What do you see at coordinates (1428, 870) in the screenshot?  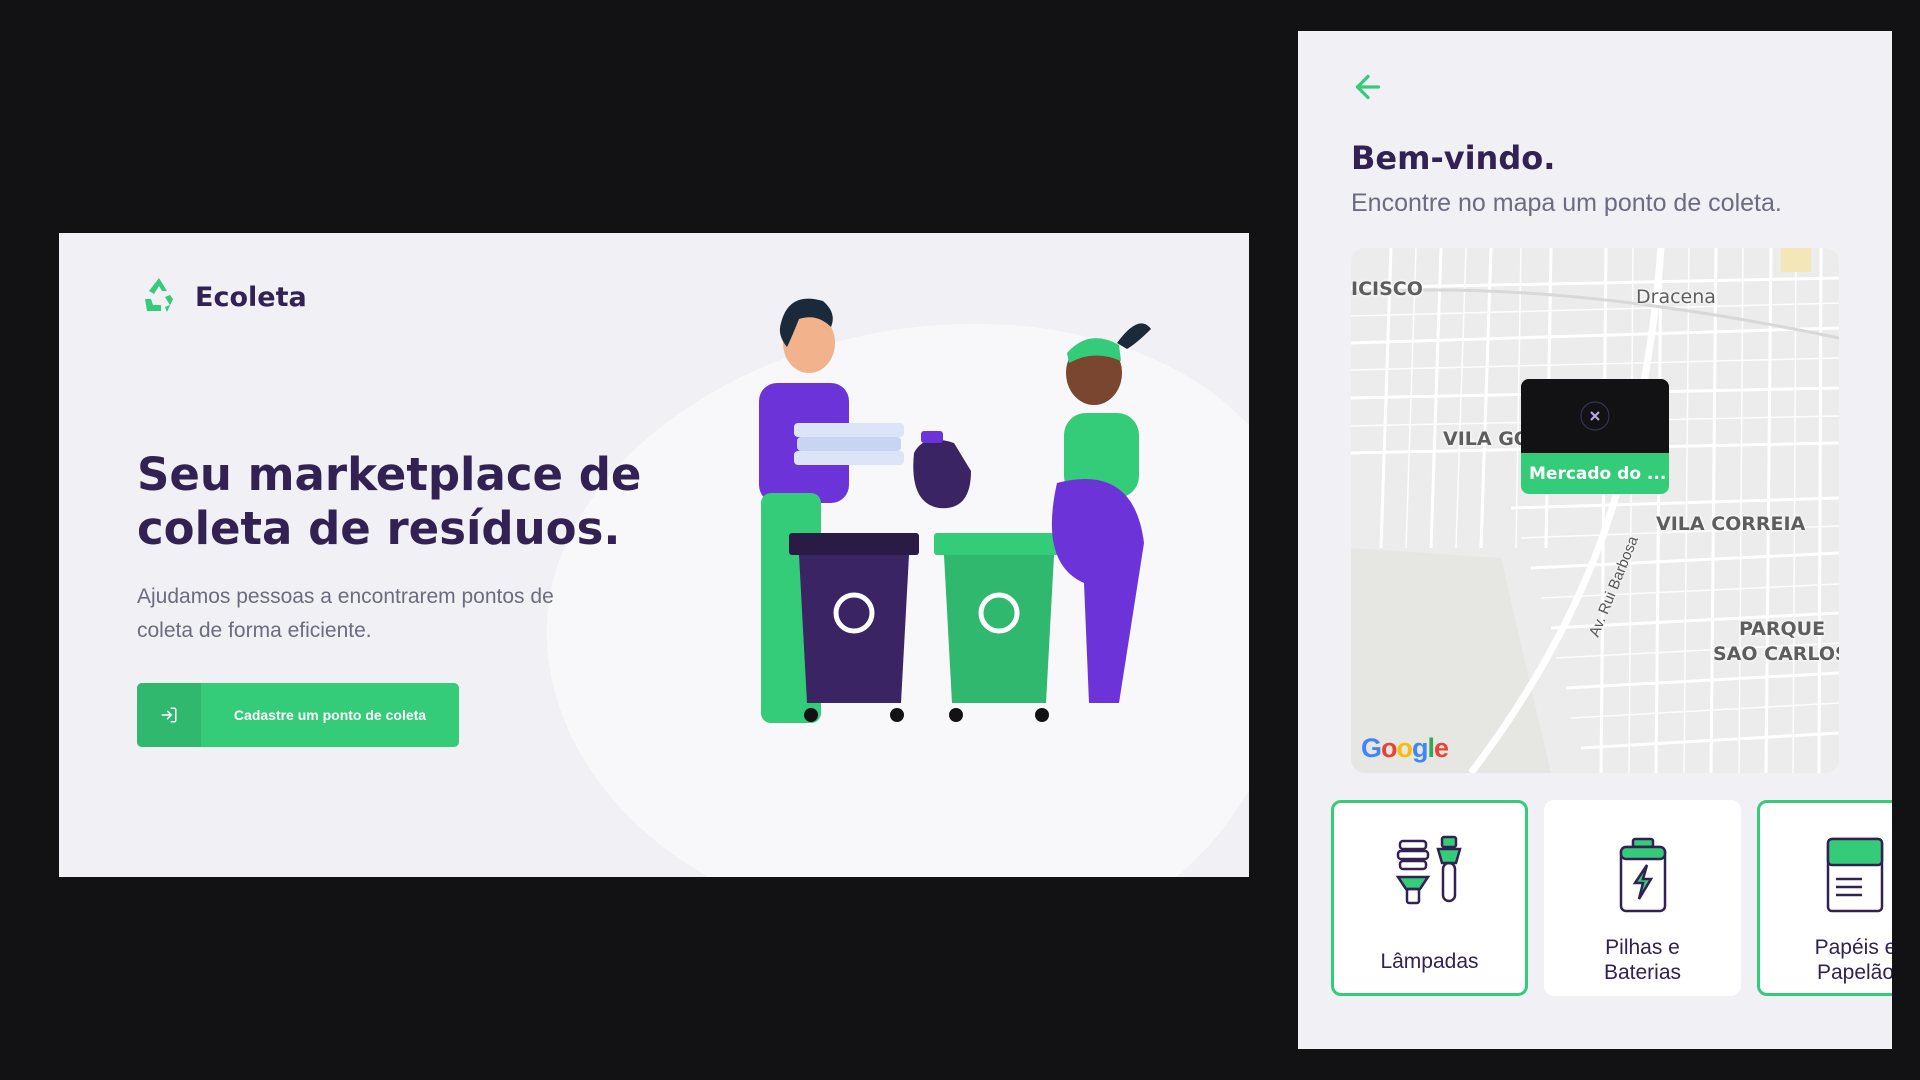 I see `lamps-icon` at bounding box center [1428, 870].